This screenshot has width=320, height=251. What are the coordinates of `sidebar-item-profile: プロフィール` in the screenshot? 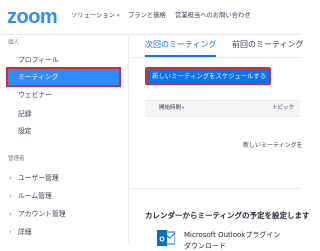 It's located at (38, 60).